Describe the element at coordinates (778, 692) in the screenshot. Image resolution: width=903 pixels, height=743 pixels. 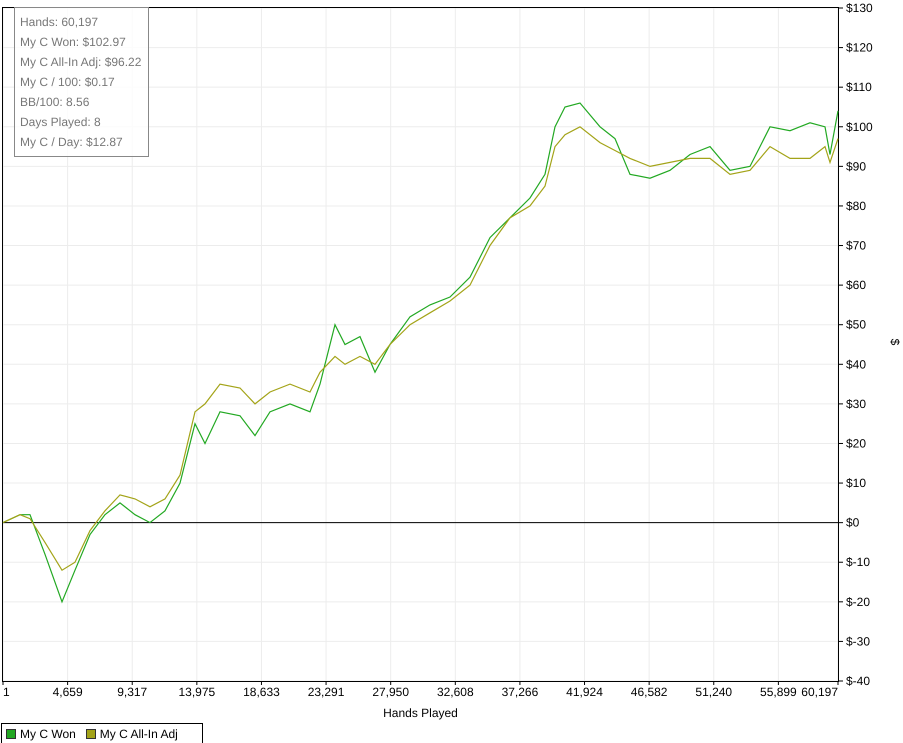
I see `x-tick-label: 55,899` at that location.